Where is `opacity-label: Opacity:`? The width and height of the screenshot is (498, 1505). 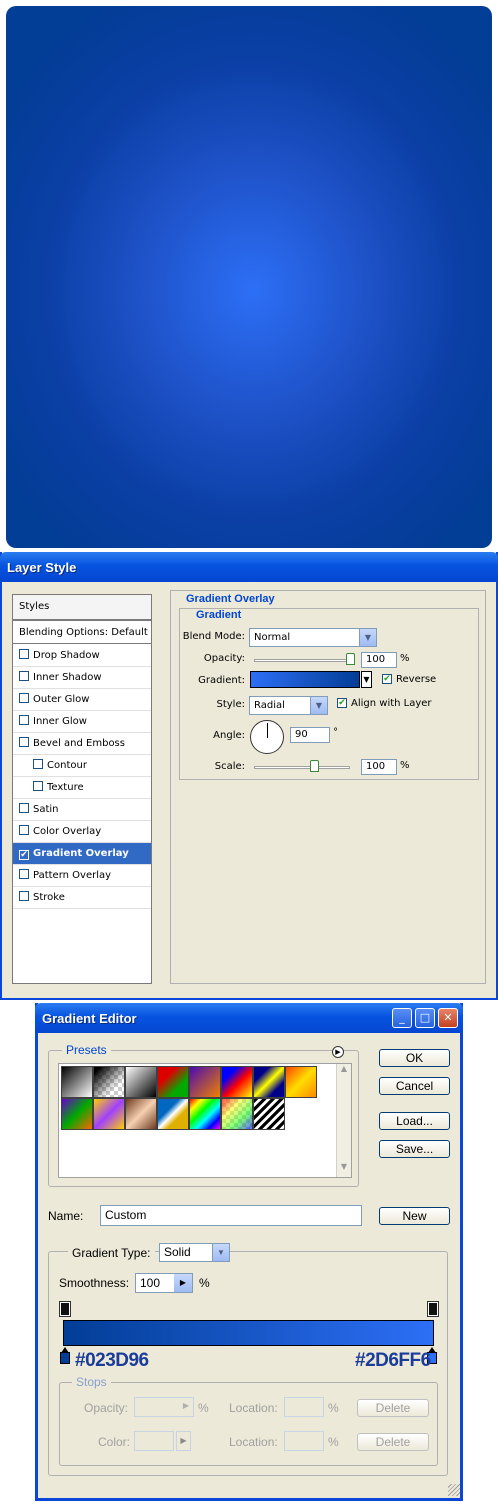 opacity-label: Opacity: is located at coordinates (224, 658).